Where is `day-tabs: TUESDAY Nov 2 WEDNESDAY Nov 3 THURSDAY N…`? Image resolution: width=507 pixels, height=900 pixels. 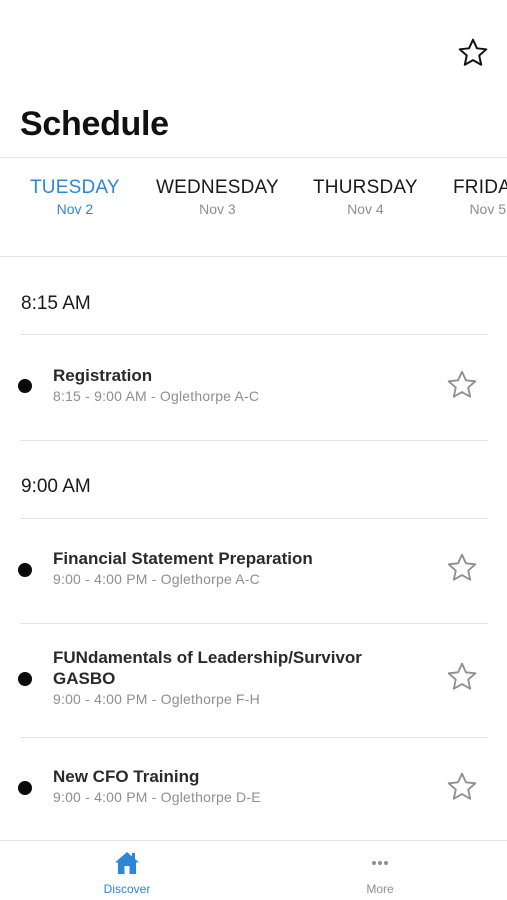 day-tabs: TUESDAY Nov 2 WEDNESDAY Nov 3 THURSDAY N… is located at coordinates (253, 208).